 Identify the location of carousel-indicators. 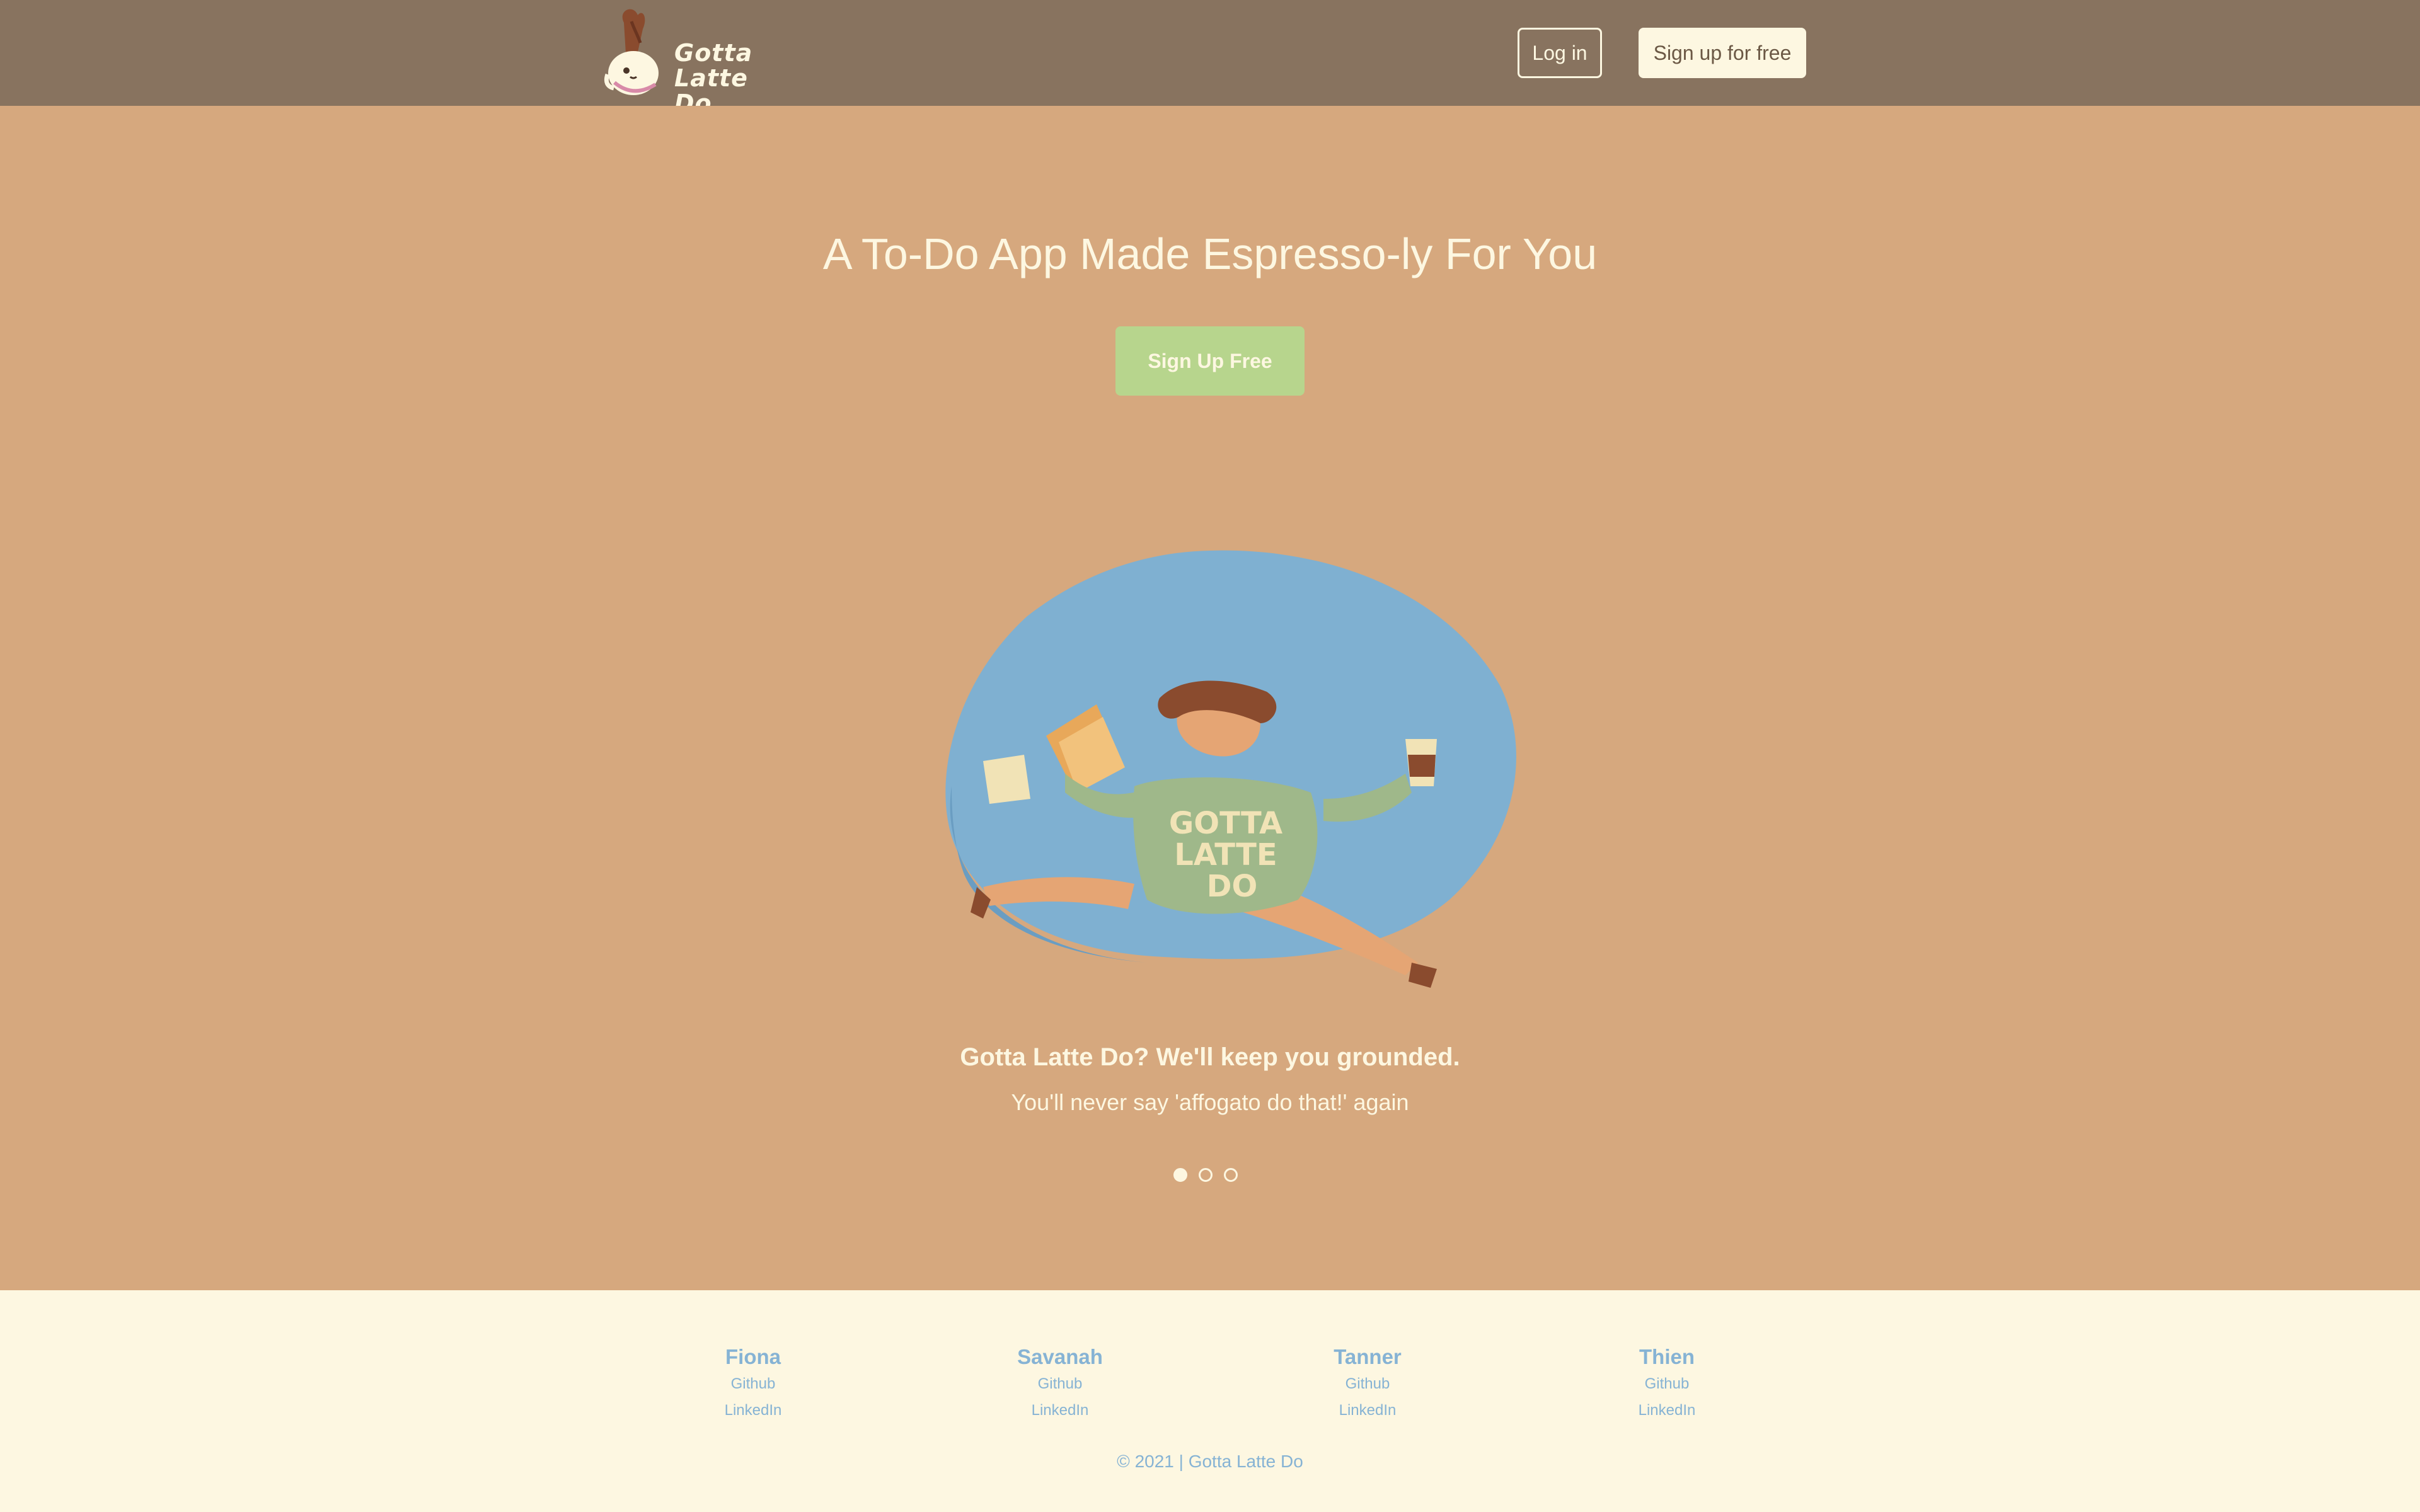
(1211, 1177).